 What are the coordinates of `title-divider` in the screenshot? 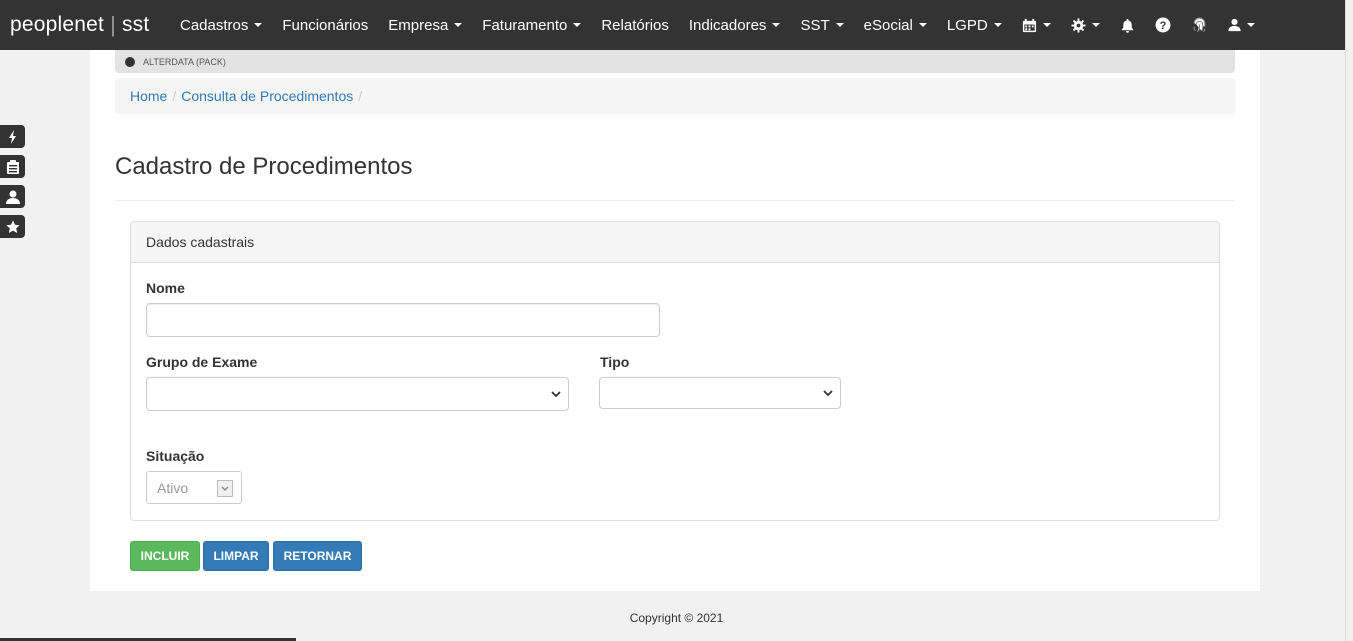 It's located at (675, 200).